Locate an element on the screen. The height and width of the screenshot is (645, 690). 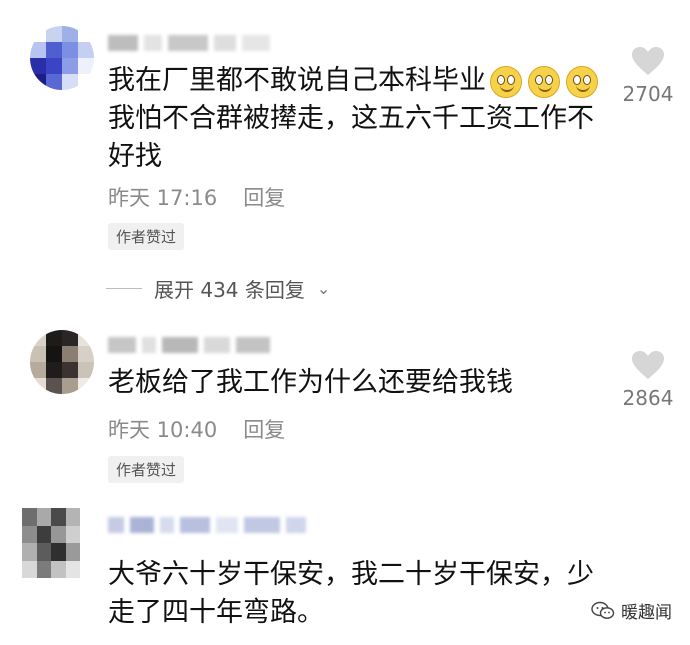
timestamp: 昨天 10:40 is located at coordinates (163, 430).